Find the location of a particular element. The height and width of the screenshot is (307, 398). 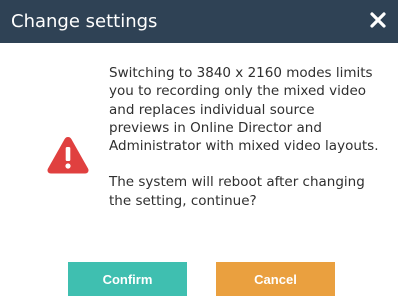

confirm-button: Confirm is located at coordinates (127, 279).